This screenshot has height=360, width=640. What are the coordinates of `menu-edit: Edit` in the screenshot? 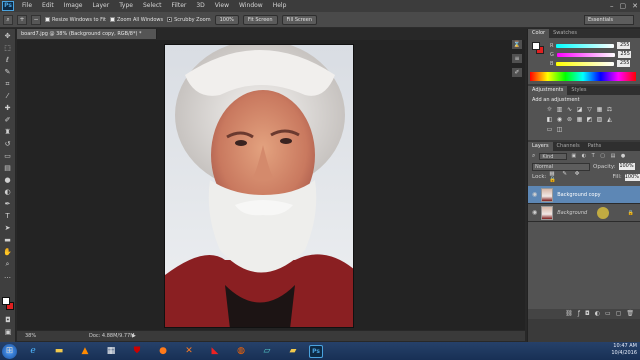 It's located at (48, 6).